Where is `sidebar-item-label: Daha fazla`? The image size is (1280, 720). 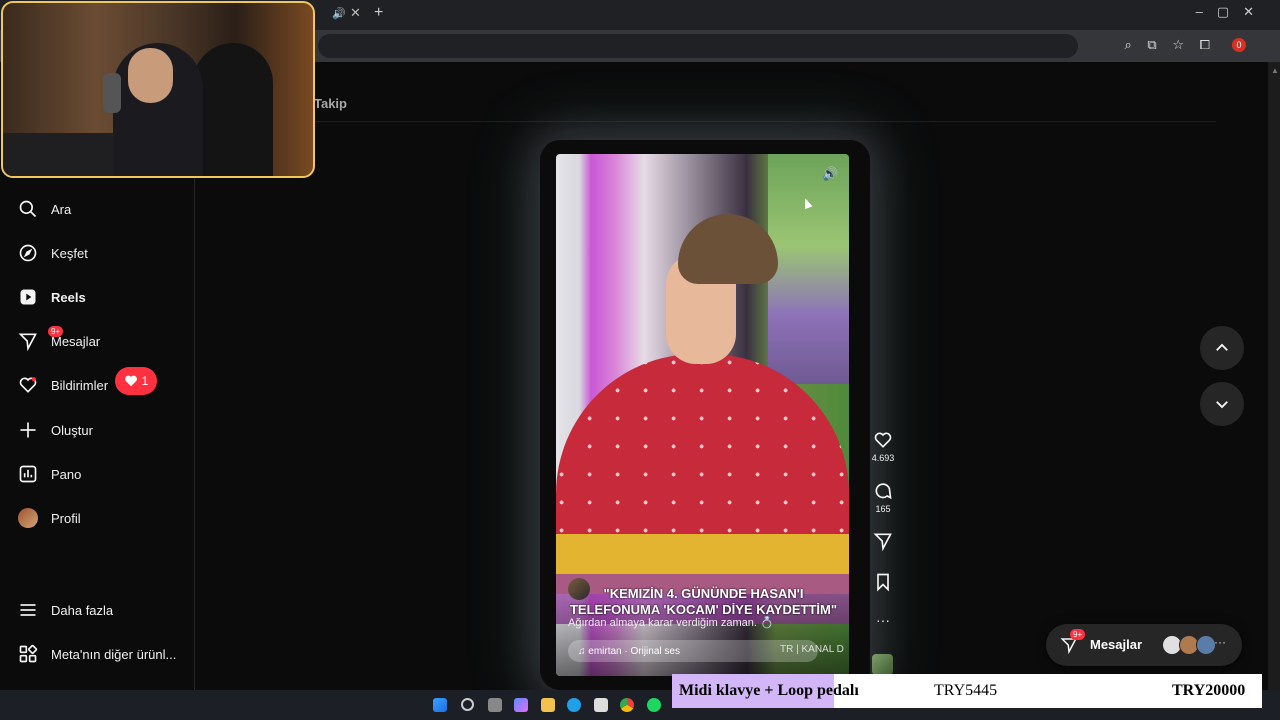
sidebar-item-label: Daha fazla is located at coordinates (82, 610).